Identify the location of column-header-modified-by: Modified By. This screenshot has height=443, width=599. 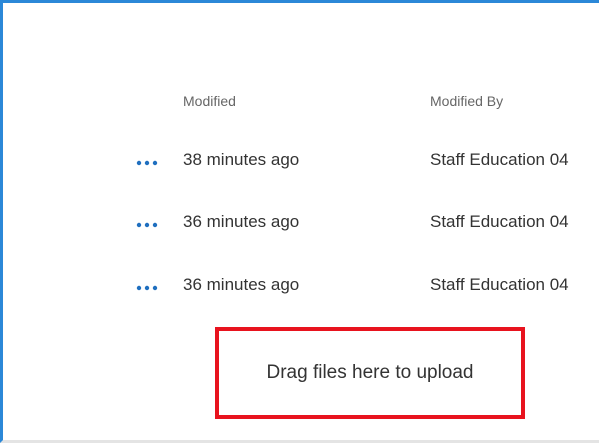
(466, 101).